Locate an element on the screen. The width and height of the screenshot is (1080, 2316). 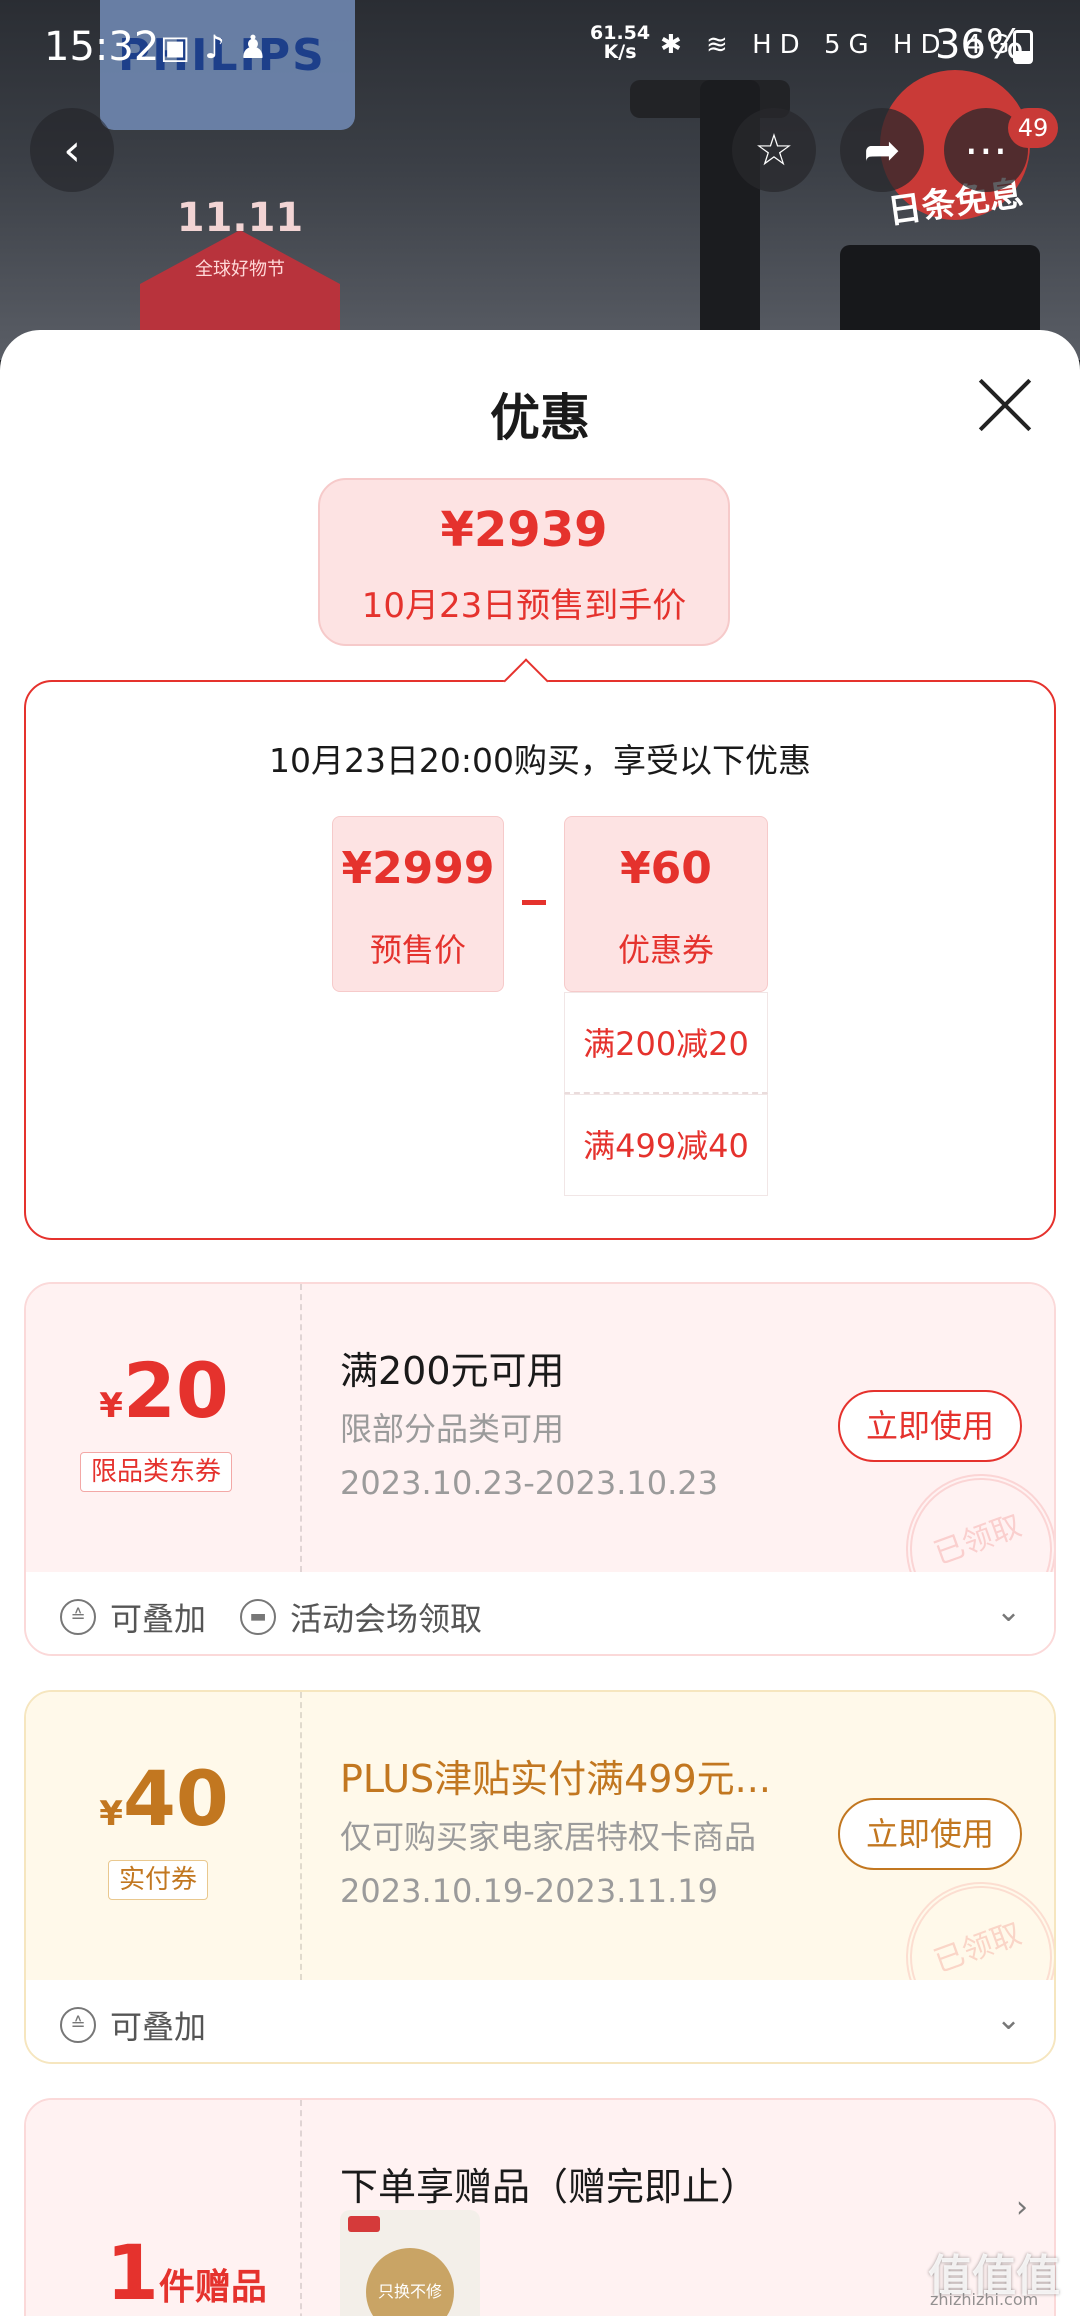
favorite-button: ☆ is located at coordinates (774, 150).